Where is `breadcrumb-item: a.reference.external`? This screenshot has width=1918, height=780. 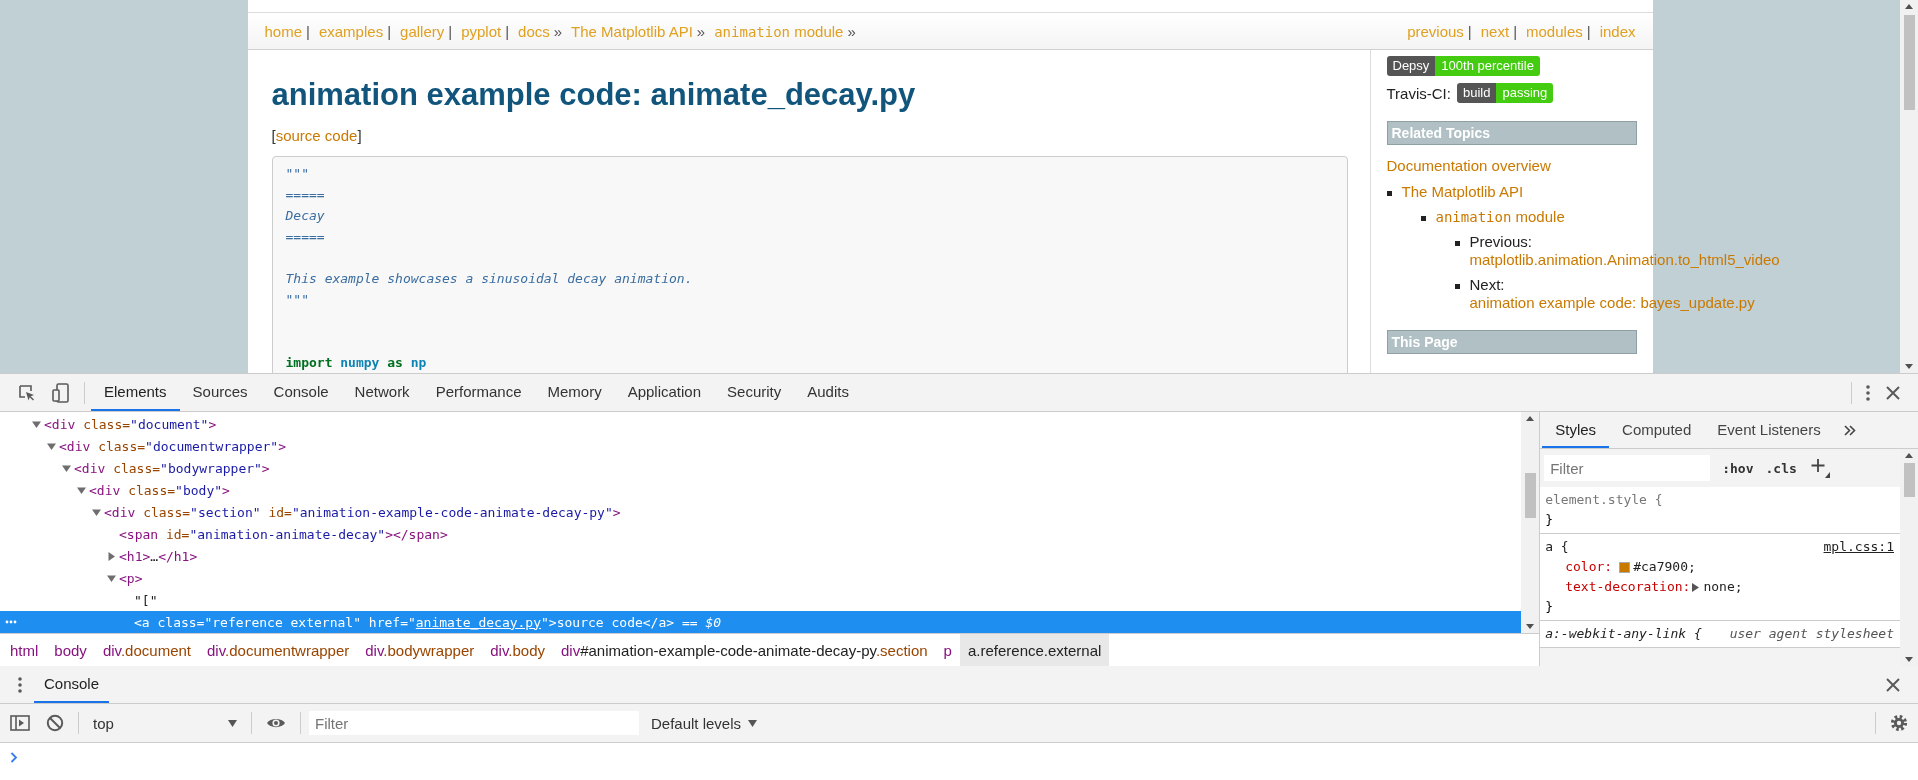
breadcrumb-item: a.reference.external is located at coordinates (1034, 650).